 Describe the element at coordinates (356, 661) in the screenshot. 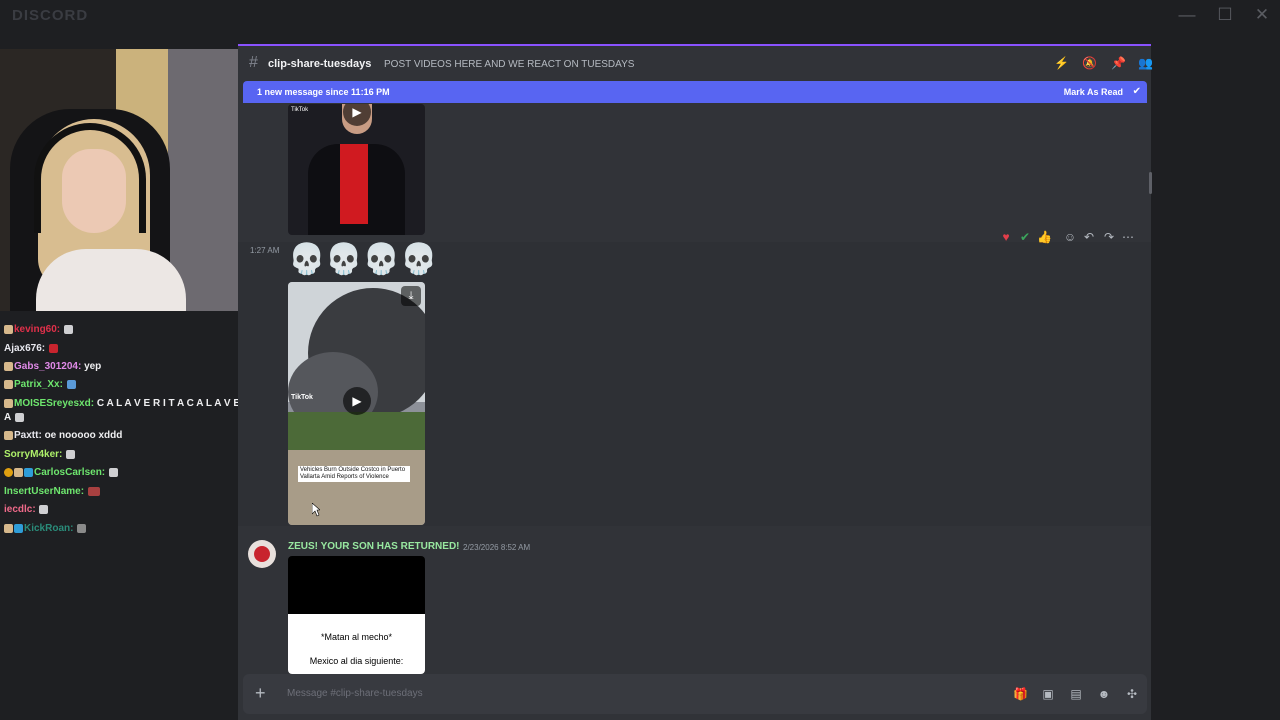

I see `video-text-line: Mexico al dia siguiente:` at that location.